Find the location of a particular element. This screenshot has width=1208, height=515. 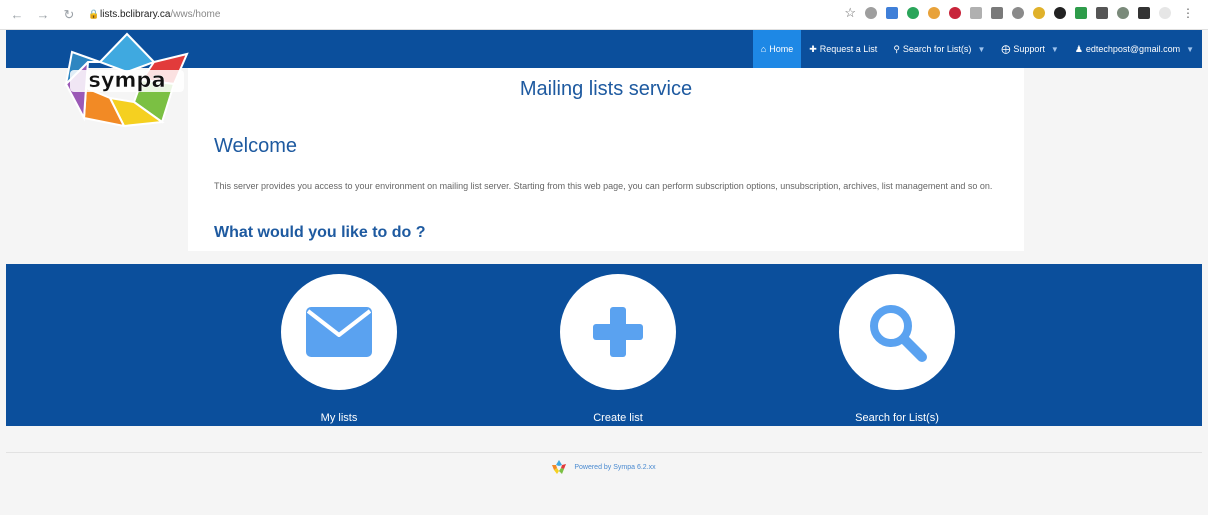

lock-icon: 🔒 is located at coordinates (94, 14).